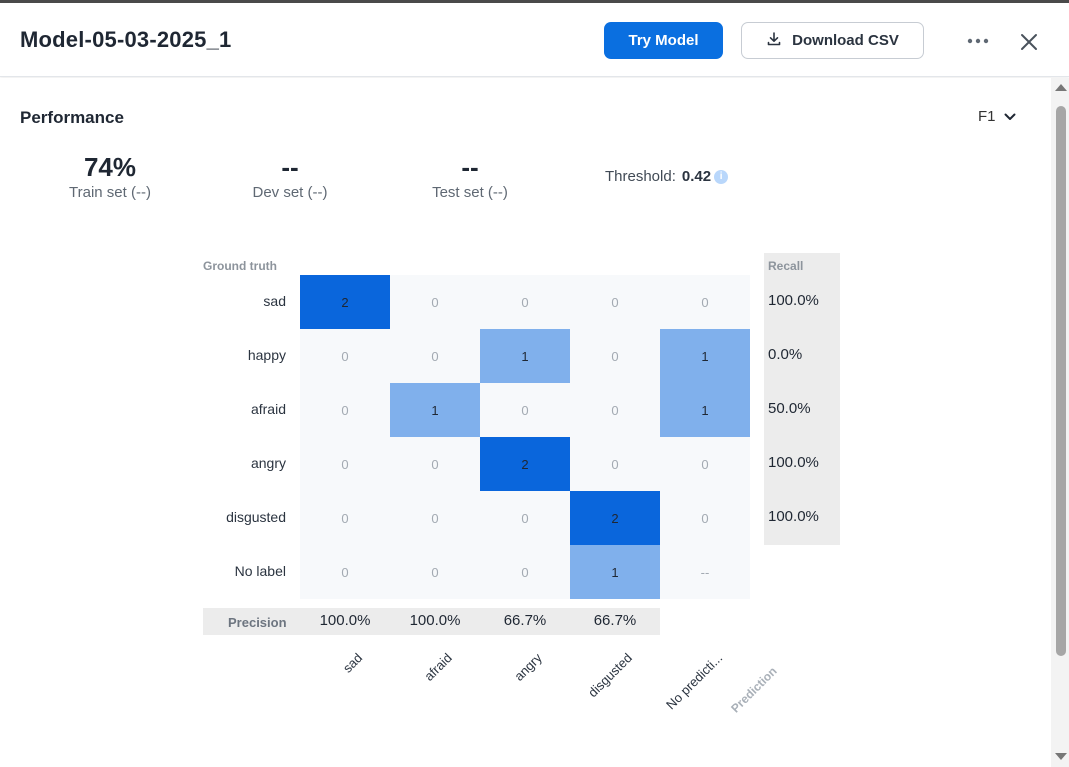  Describe the element at coordinates (1061, 381) in the screenshot. I see `scroll-thumb` at that location.